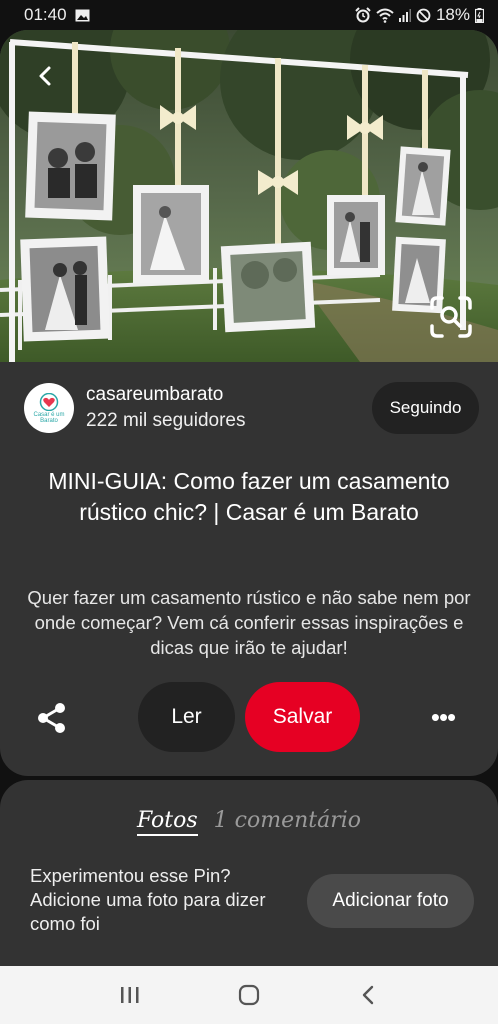 This screenshot has height=1024, width=498. I want to click on save-button: Salvar, so click(302, 717).